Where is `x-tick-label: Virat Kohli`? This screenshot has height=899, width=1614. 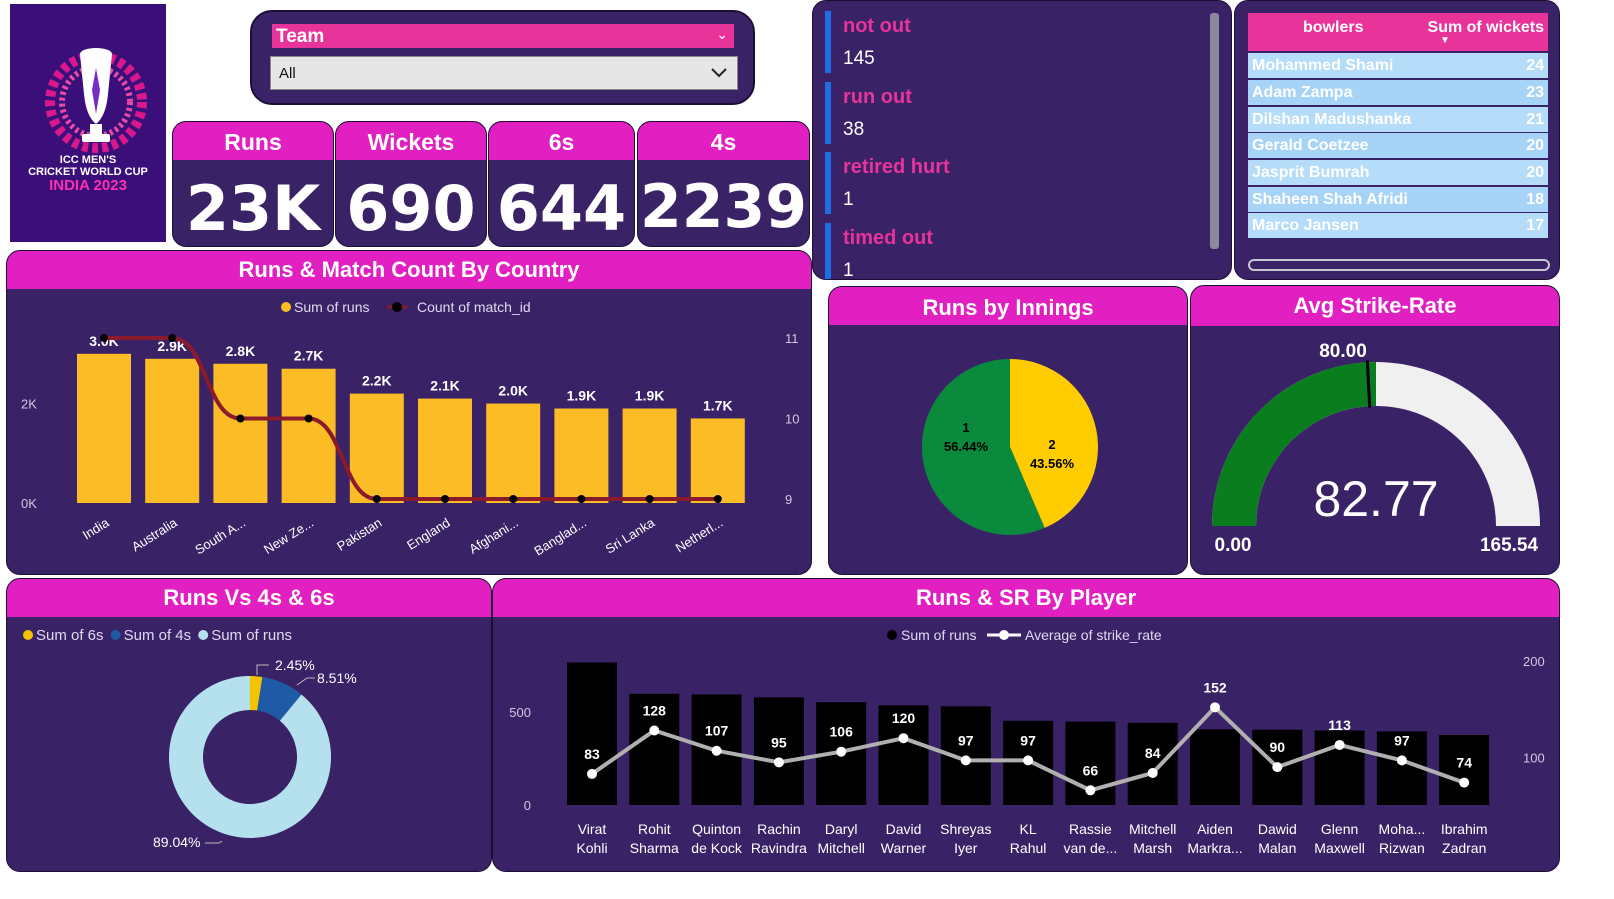
x-tick-label: Virat Kohli is located at coordinates (591, 838).